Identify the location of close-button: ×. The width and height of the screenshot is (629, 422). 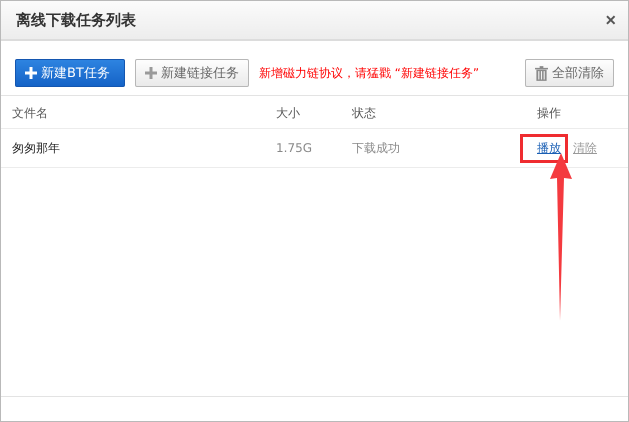
(610, 20).